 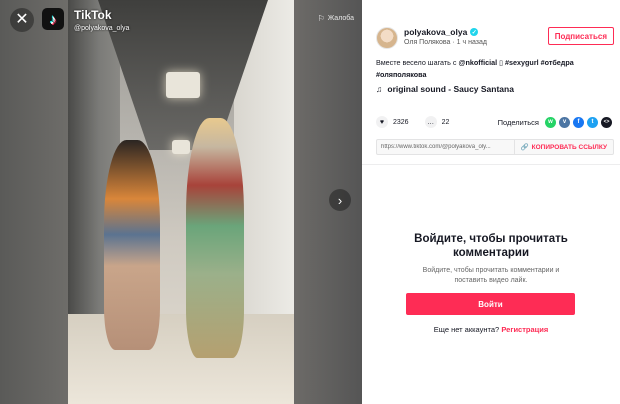 I want to click on comment-count: 22, so click(x=445, y=122).